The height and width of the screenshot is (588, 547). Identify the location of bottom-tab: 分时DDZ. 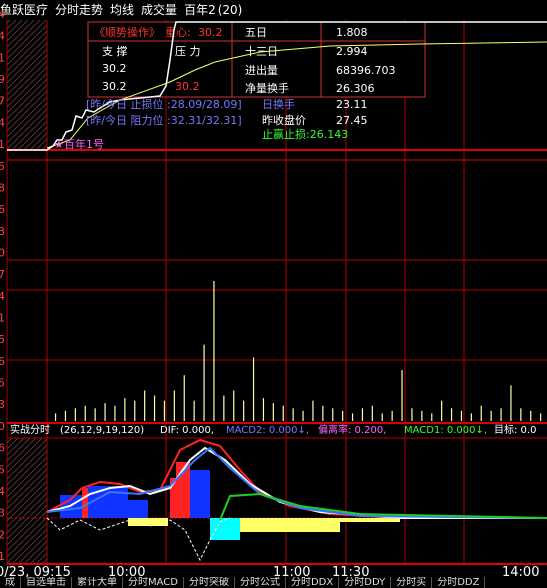
(459, 582).